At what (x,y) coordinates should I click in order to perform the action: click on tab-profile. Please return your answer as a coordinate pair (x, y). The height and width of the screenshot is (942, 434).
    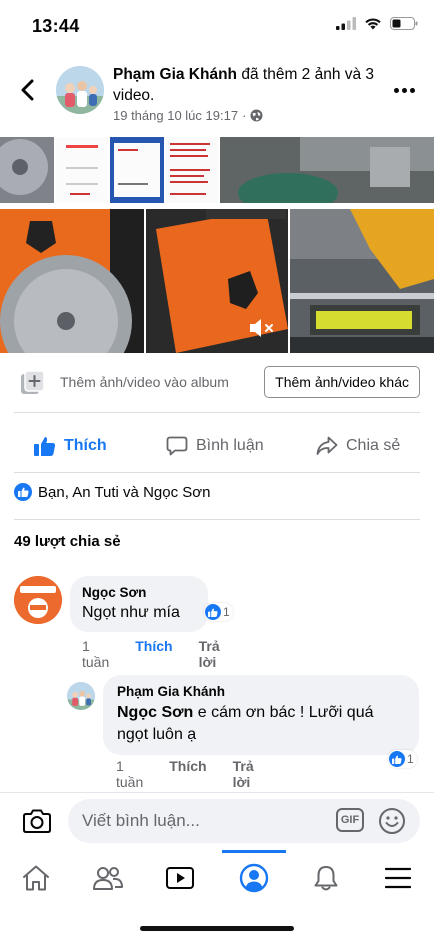
    Looking at the image, I should click on (254, 878).